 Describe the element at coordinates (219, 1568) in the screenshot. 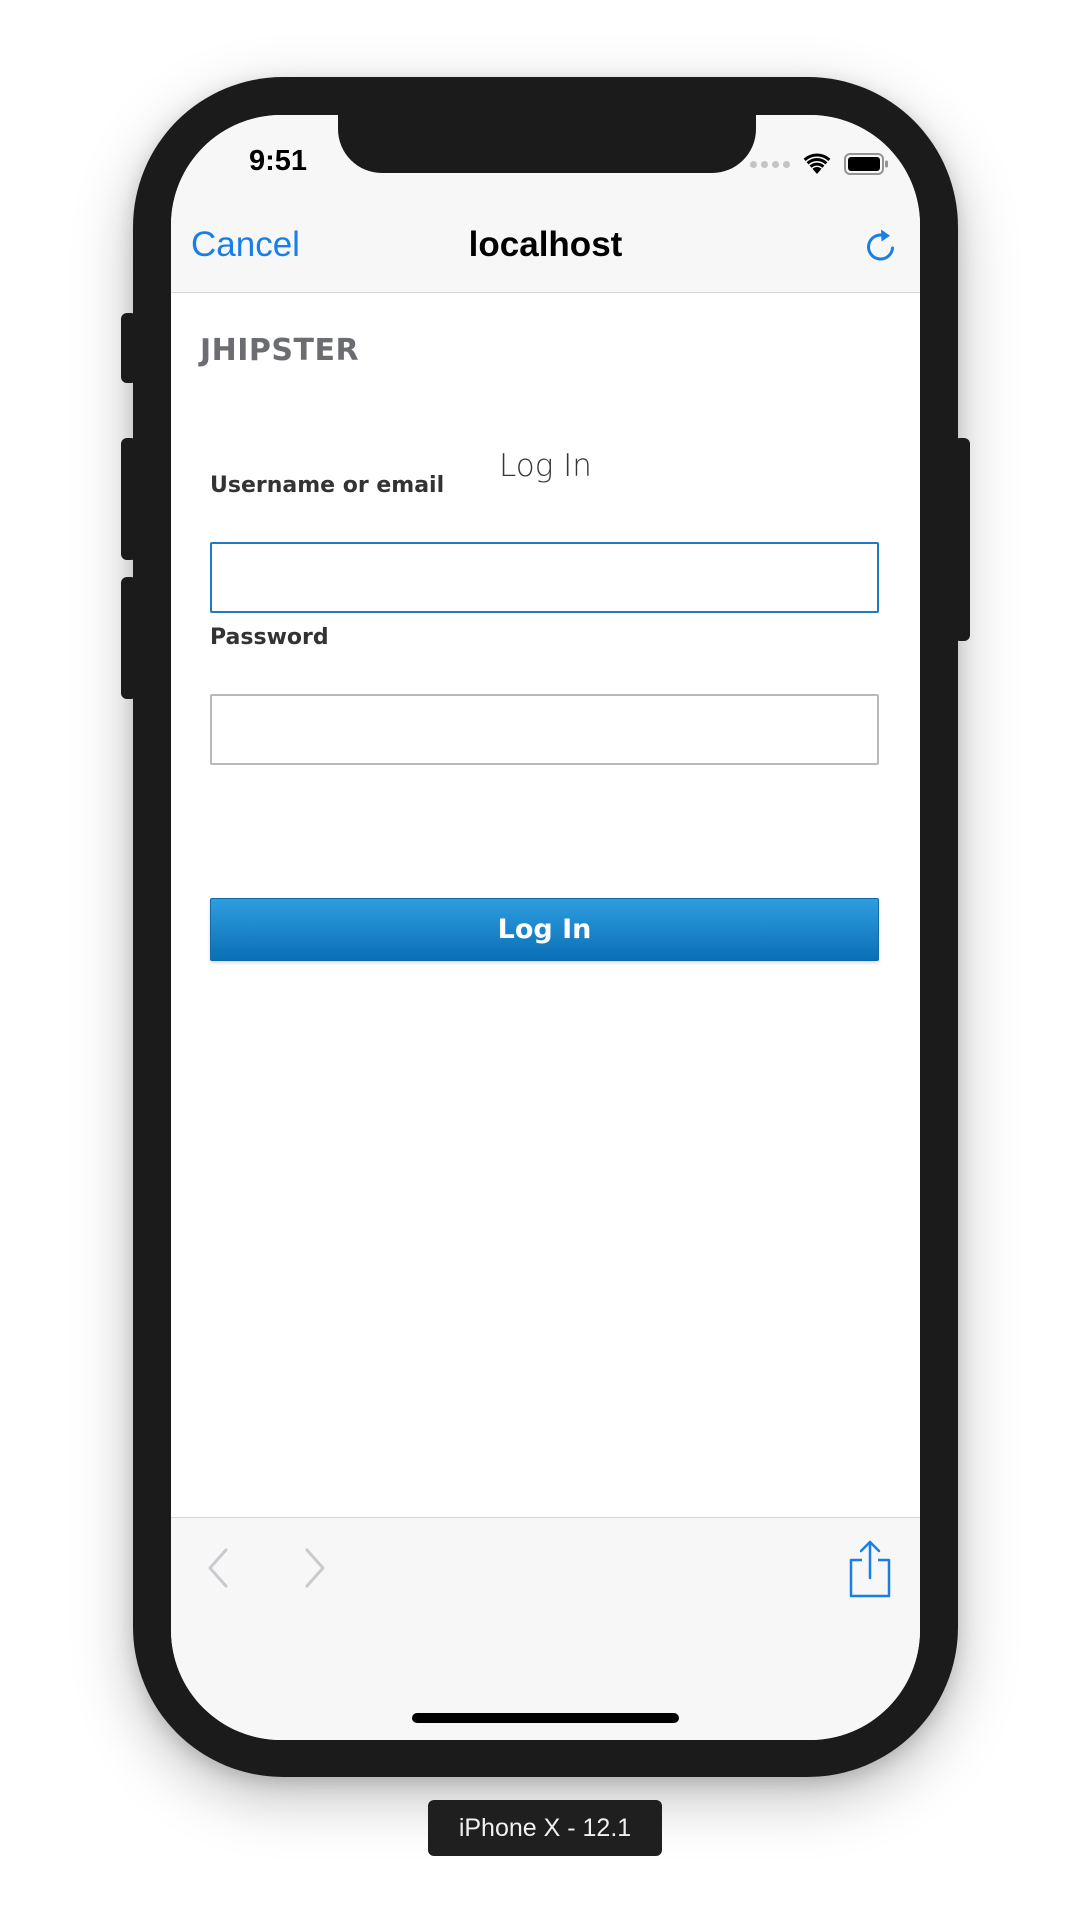

I see `back-chevron-icon` at that location.